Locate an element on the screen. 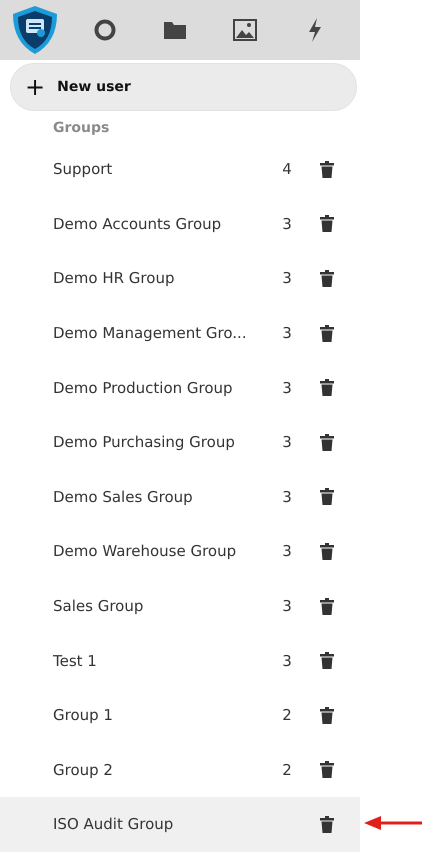 This screenshot has height=867, width=434. group-row: Demo Management Gro... 3 is located at coordinates (180, 333).